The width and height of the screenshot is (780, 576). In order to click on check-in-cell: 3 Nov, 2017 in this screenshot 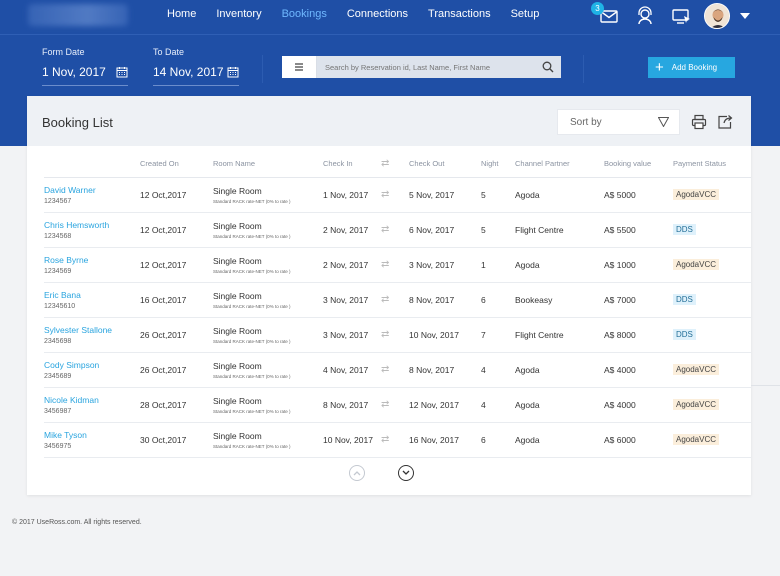, I will do `click(352, 300)`.